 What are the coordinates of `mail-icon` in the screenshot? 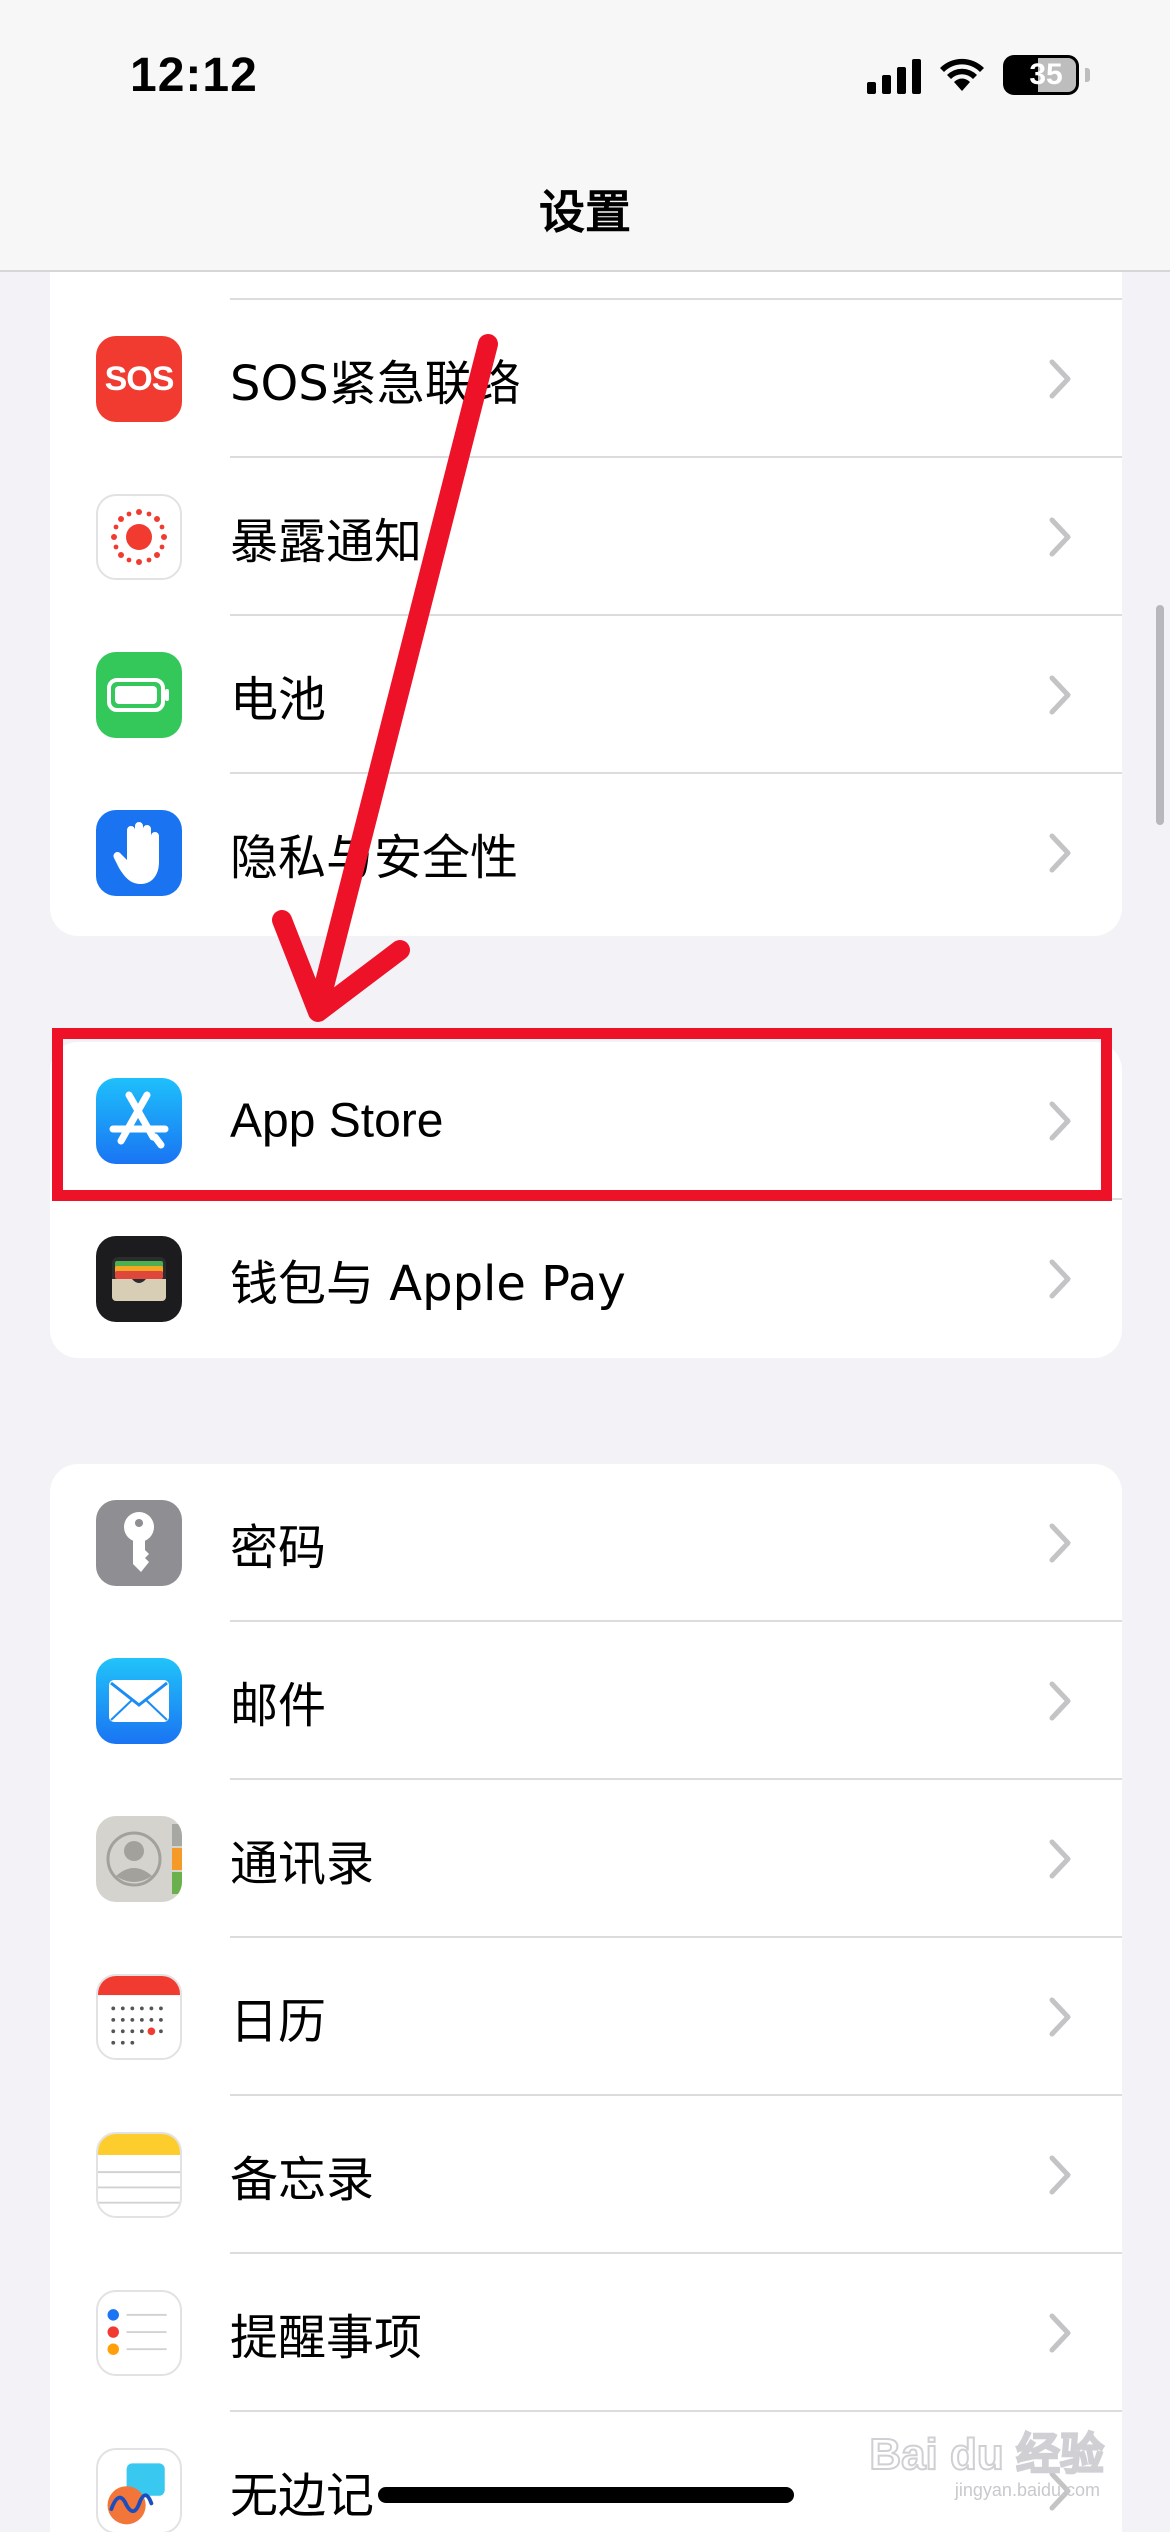 It's located at (139, 1701).